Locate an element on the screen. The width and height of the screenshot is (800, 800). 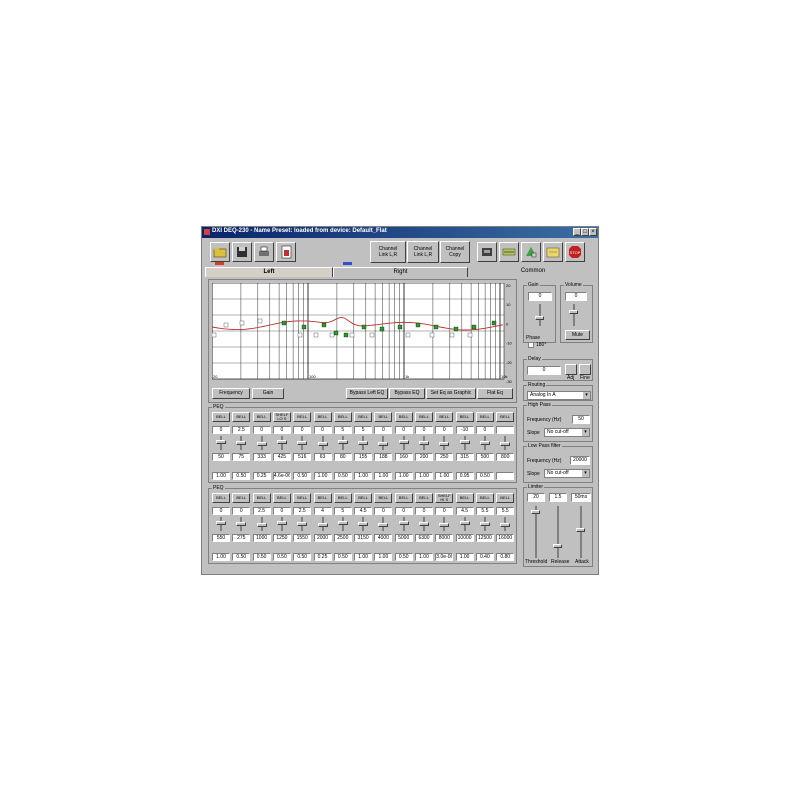
hp-frequency-field: 50 is located at coordinates (581, 419).